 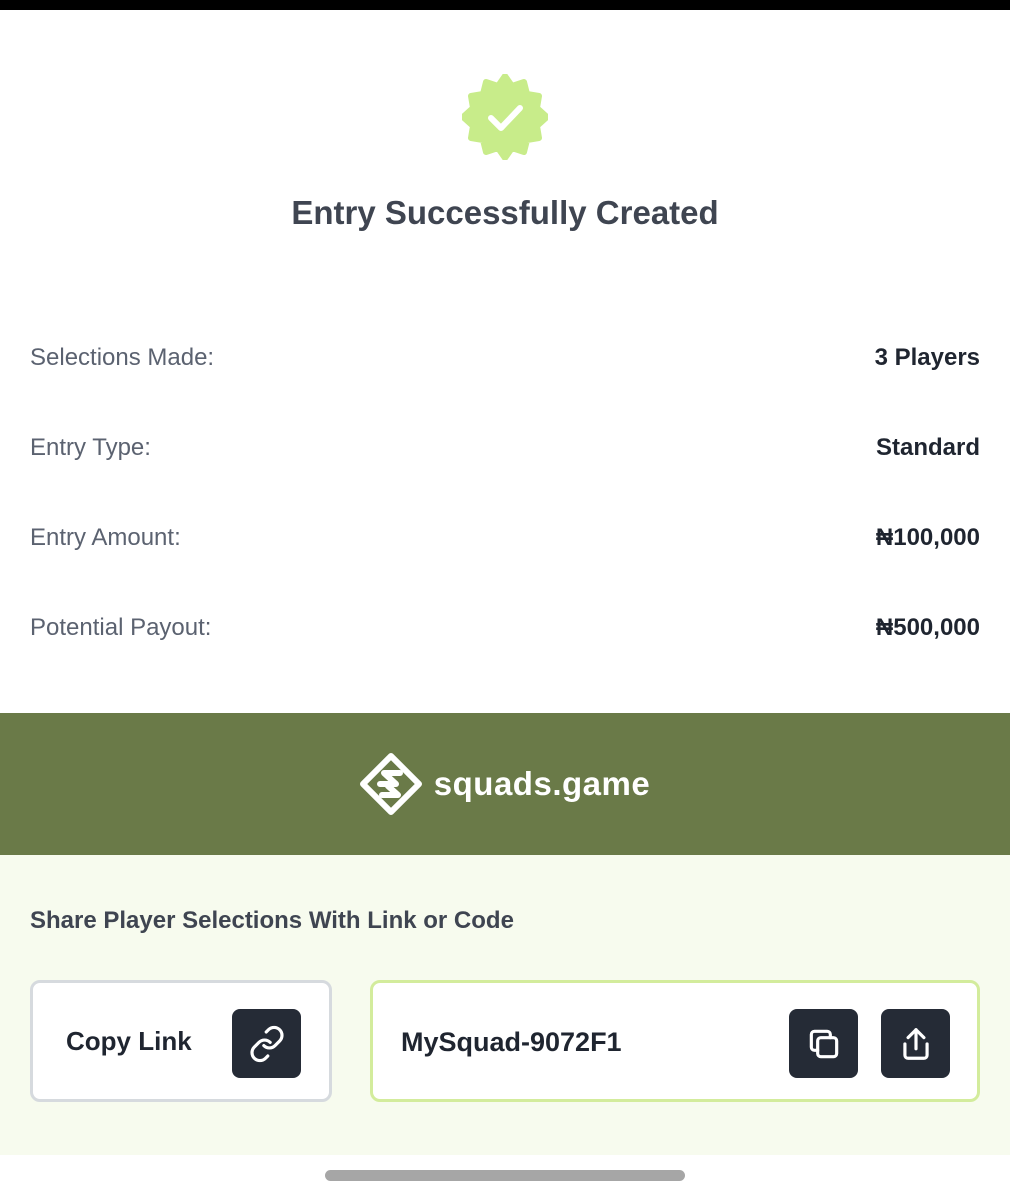 I want to click on link-icon, so click(x=266, y=1043).